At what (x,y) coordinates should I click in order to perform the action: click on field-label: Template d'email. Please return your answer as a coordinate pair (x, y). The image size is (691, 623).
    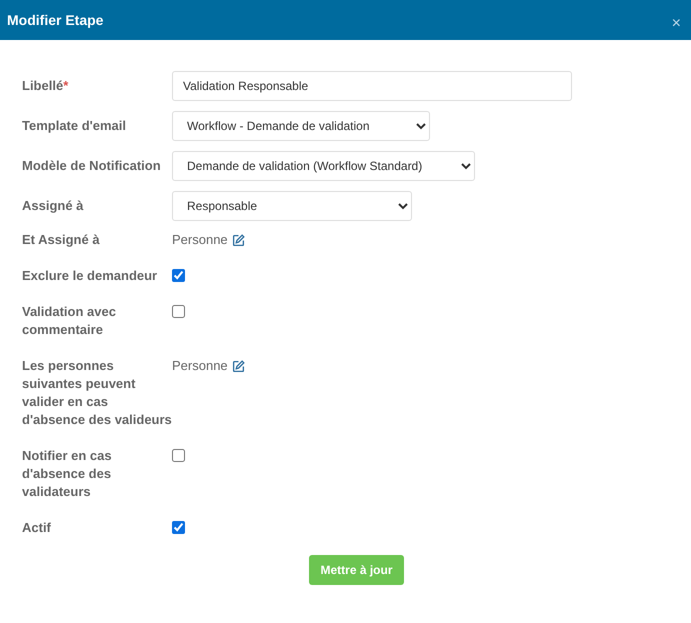
    Looking at the image, I should click on (74, 126).